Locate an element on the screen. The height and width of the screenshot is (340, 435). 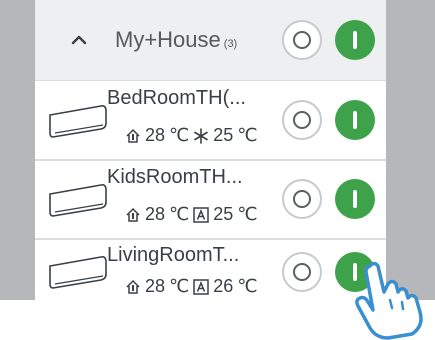
chevron-up-icon is located at coordinates (79, 40).